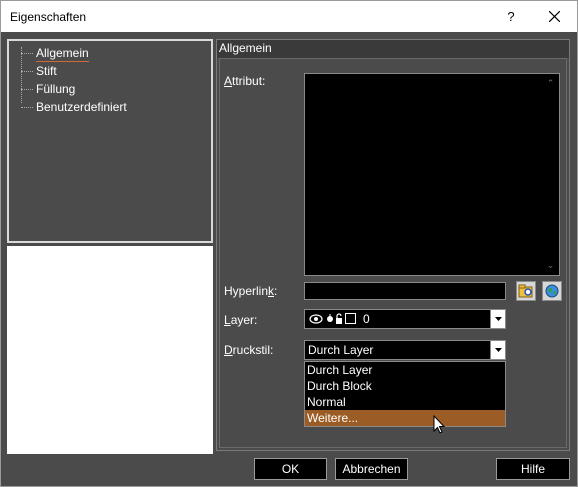 This screenshot has width=578, height=487. I want to click on lock-icon, so click(339, 318).